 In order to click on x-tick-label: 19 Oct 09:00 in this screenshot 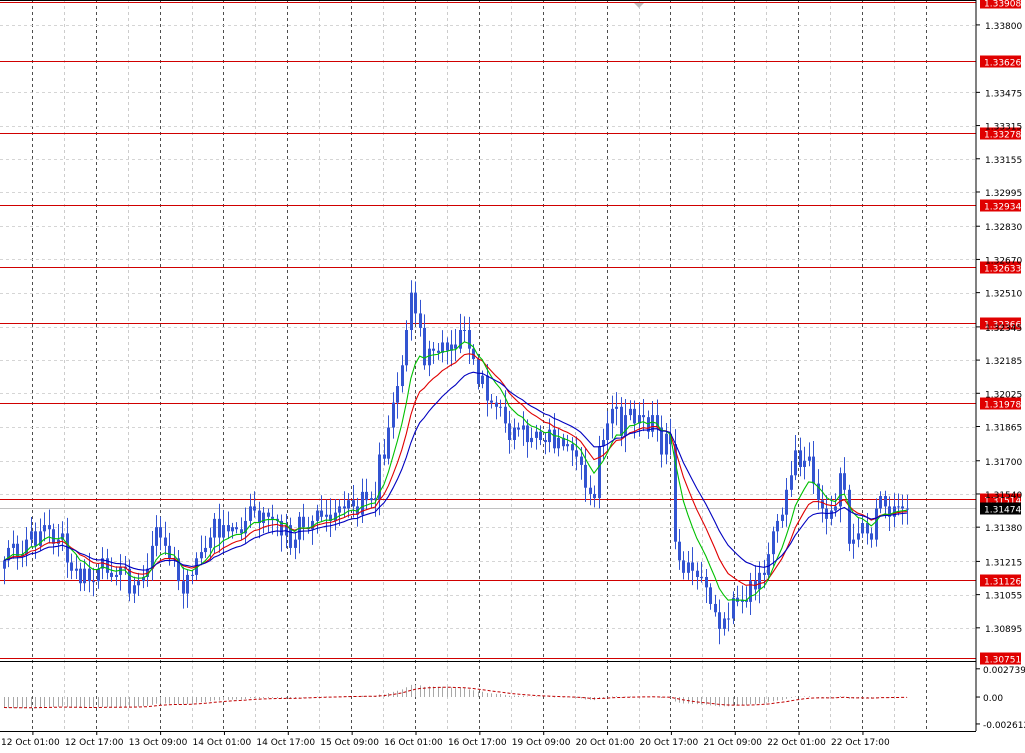, I will do `click(541, 743)`.